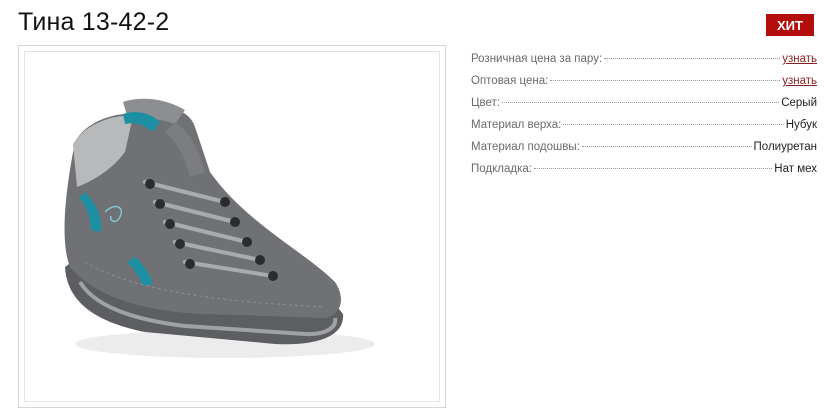  Describe the element at coordinates (537, 59) in the screenshot. I see `spec-label: Розничная цена за пару:` at that location.